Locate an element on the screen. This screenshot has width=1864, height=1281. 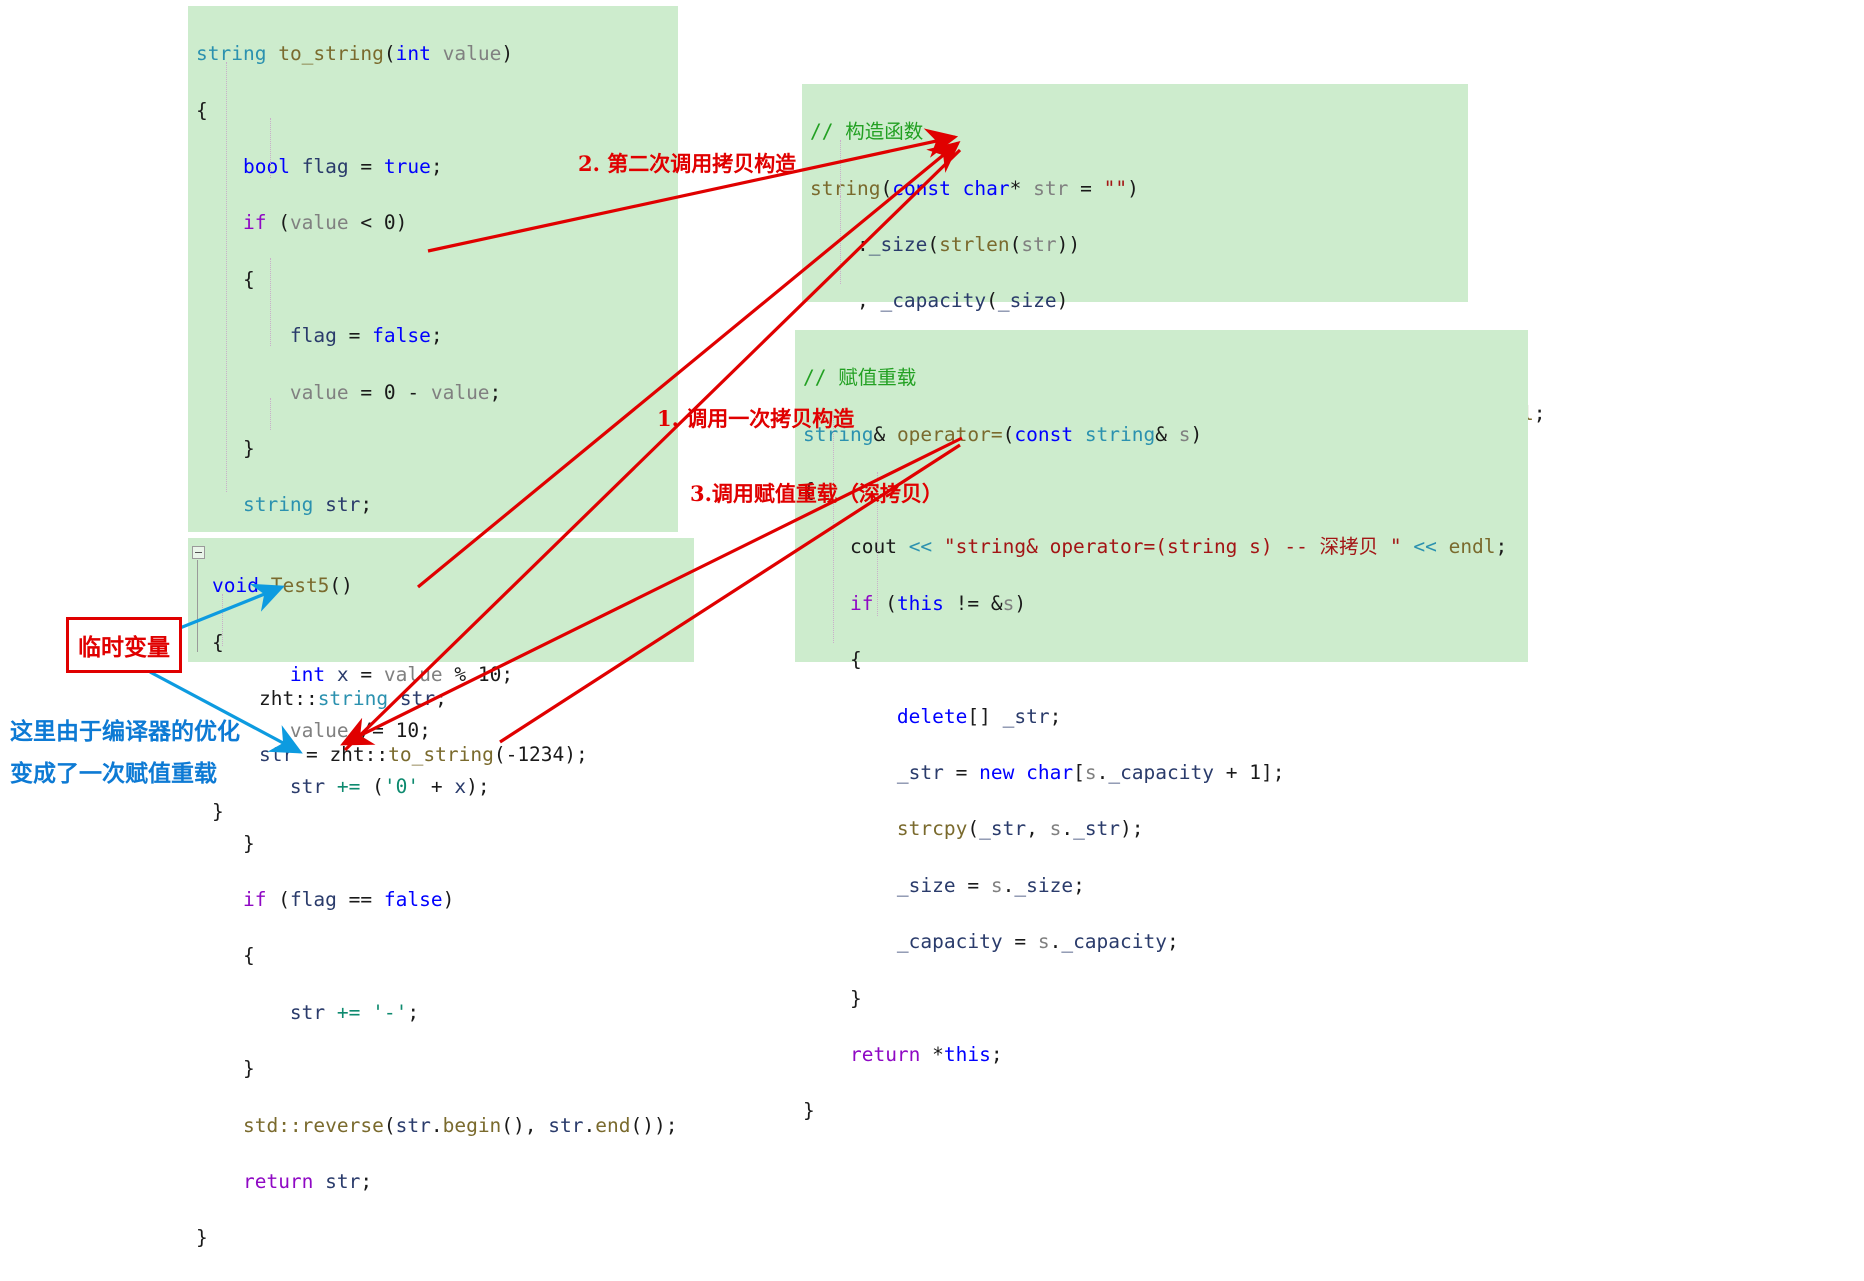
code-line: return *this; is located at coordinates (926, 1054).